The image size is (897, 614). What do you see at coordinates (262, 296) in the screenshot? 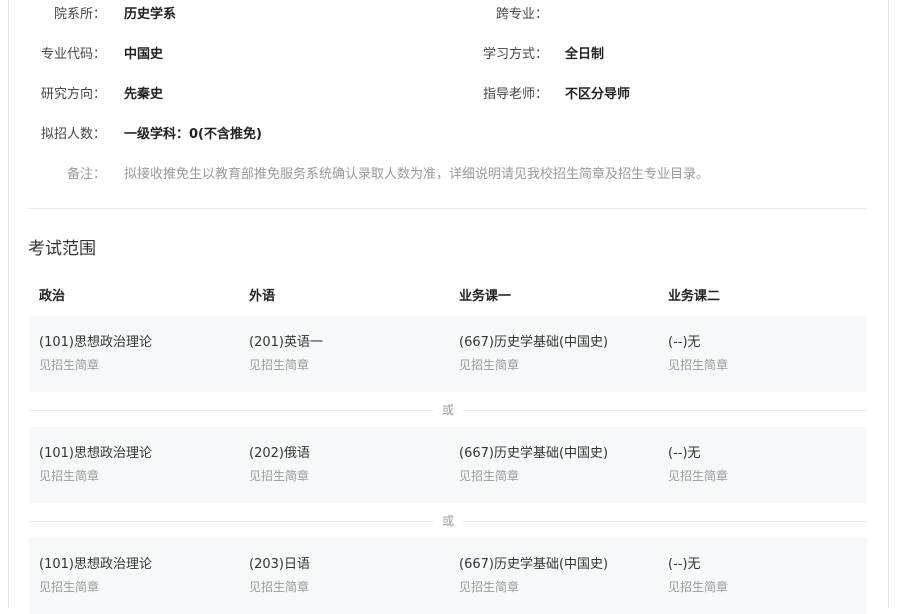
I see `header-foreign-language: 外语` at bounding box center [262, 296].